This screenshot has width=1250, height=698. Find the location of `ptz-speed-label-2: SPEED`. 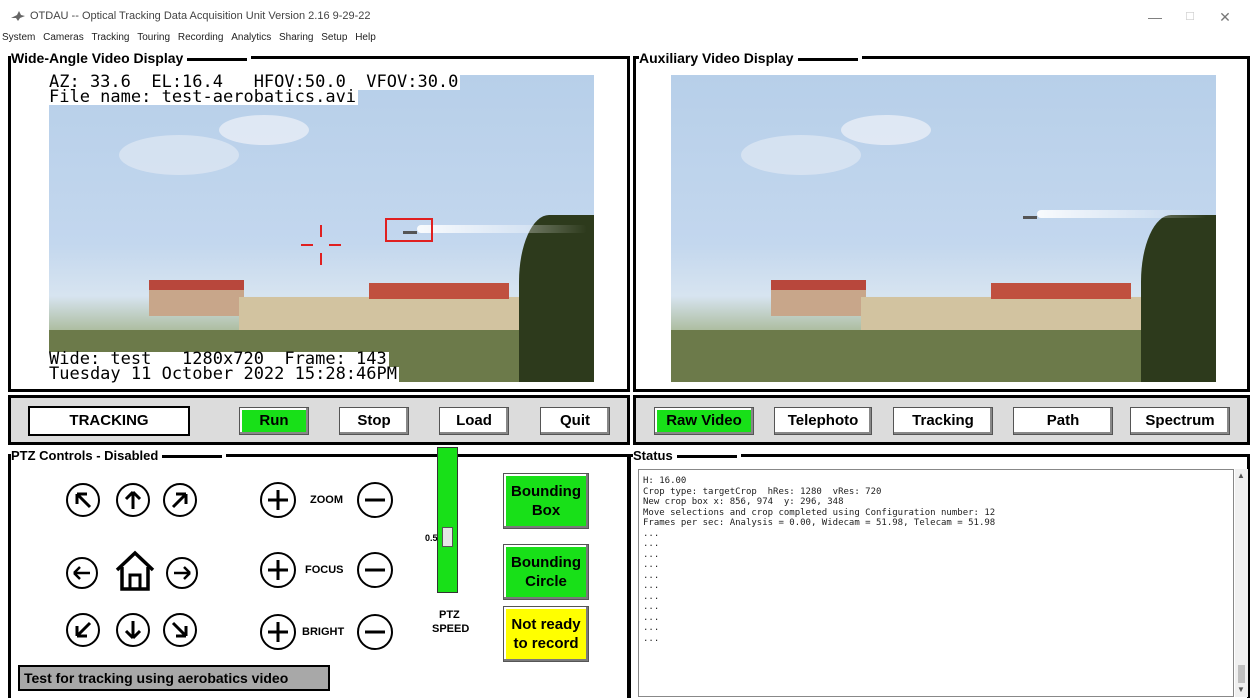

ptz-speed-label-2: SPEED is located at coordinates (451, 629).